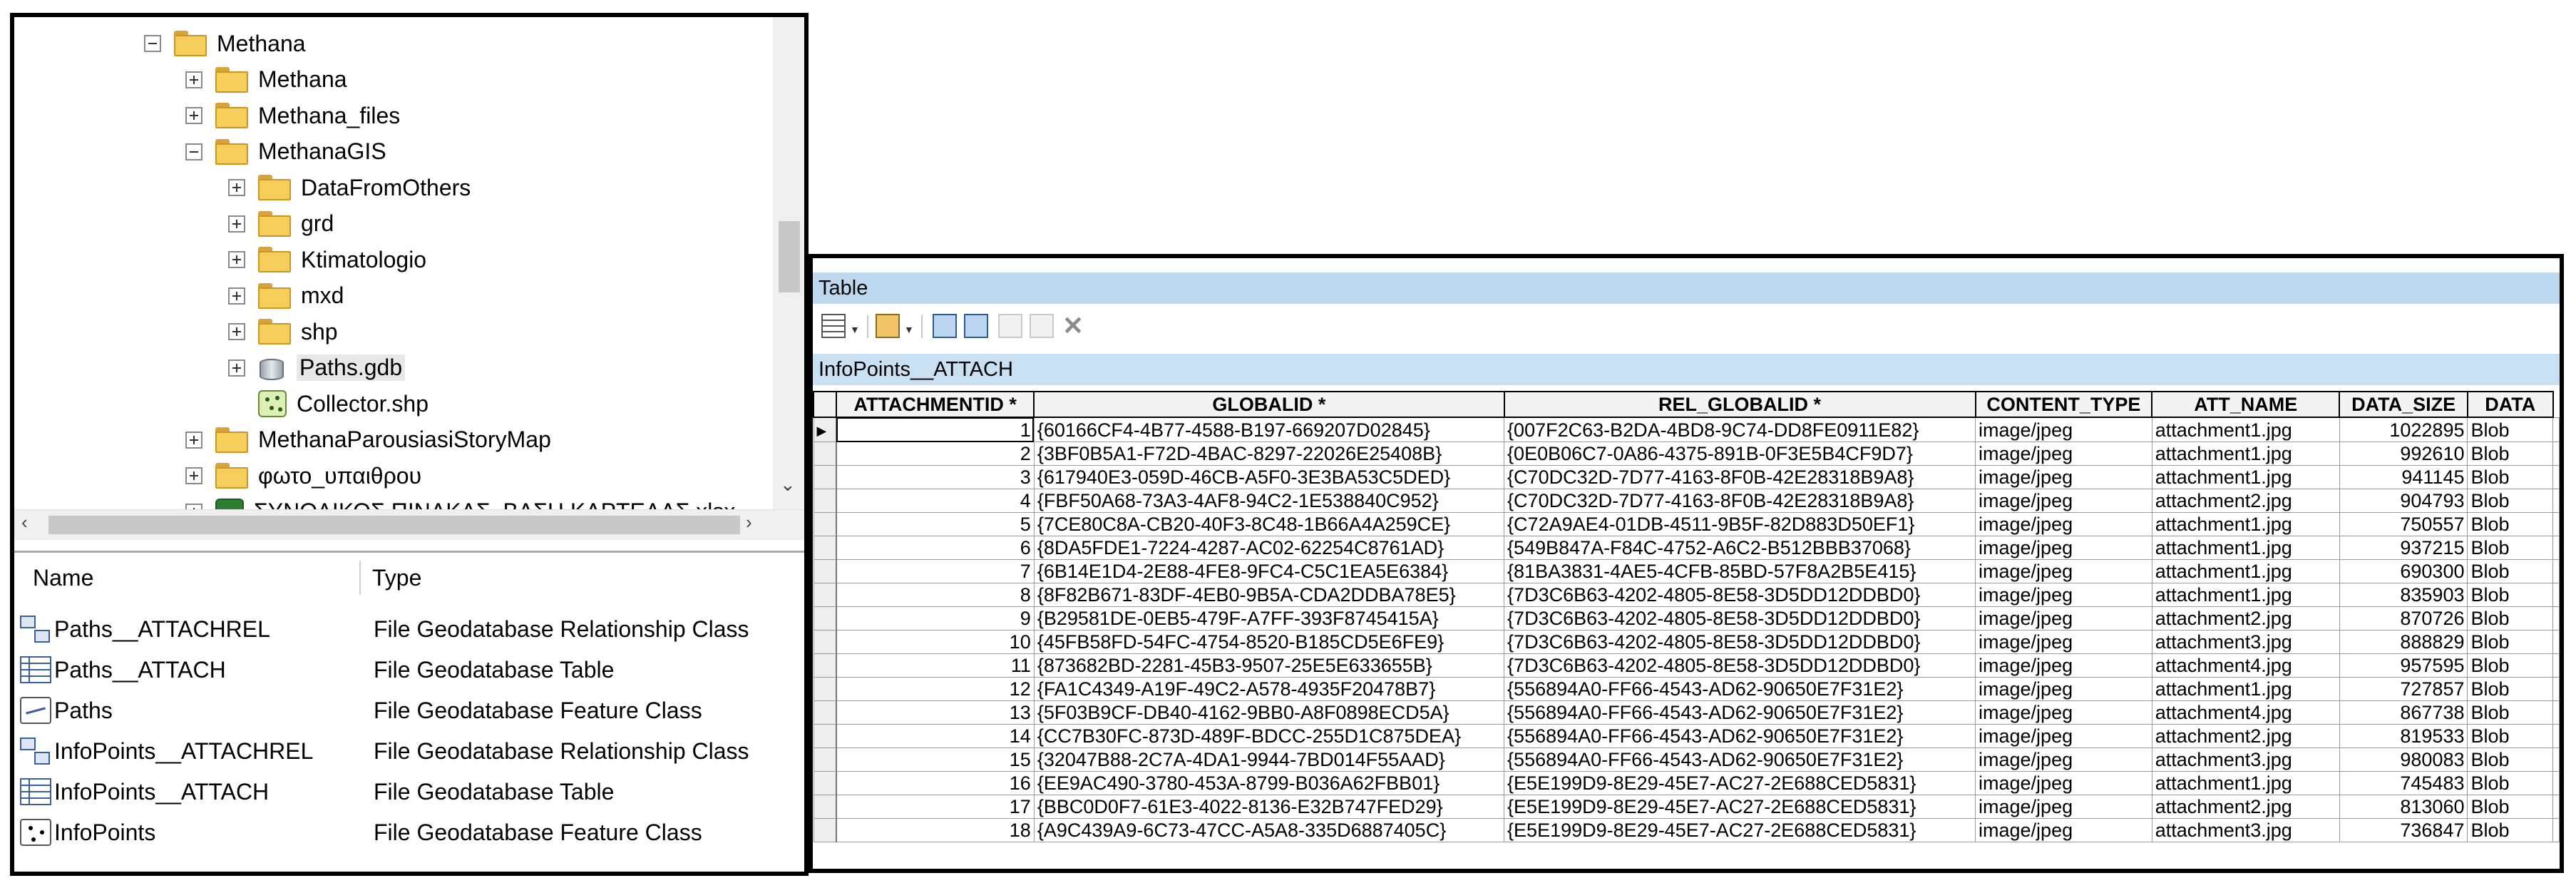  I want to click on table-options-icon, so click(833, 326).